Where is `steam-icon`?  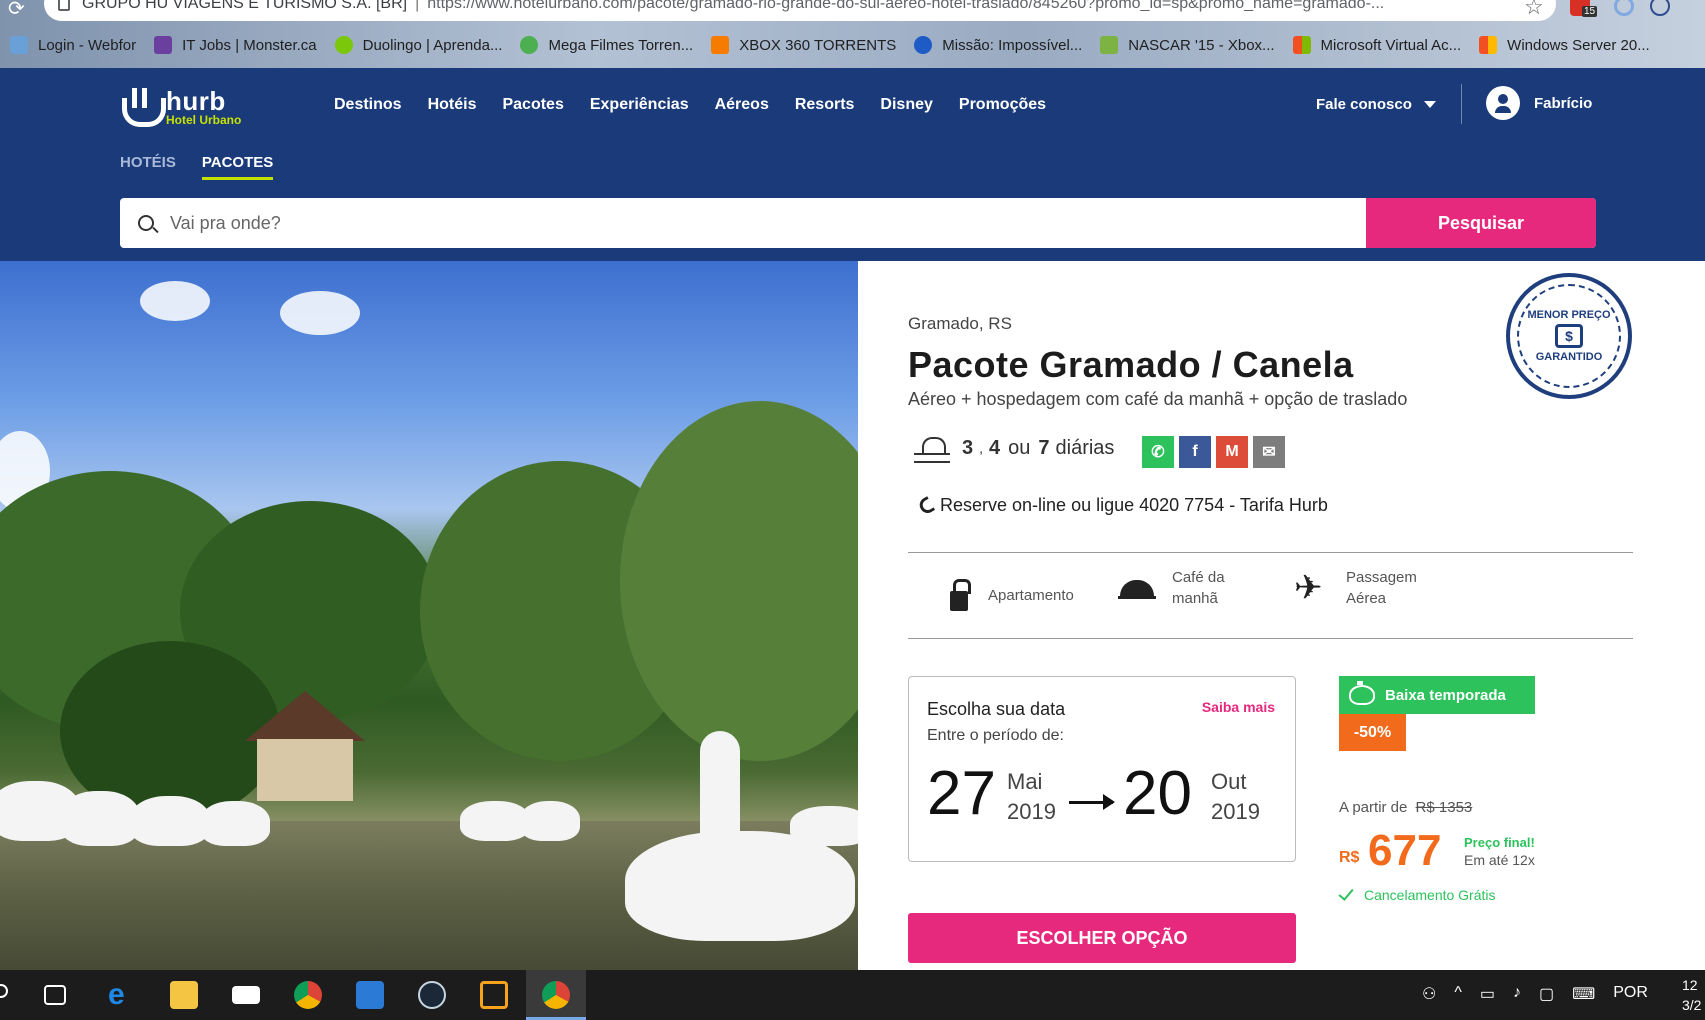
steam-icon is located at coordinates (432, 995).